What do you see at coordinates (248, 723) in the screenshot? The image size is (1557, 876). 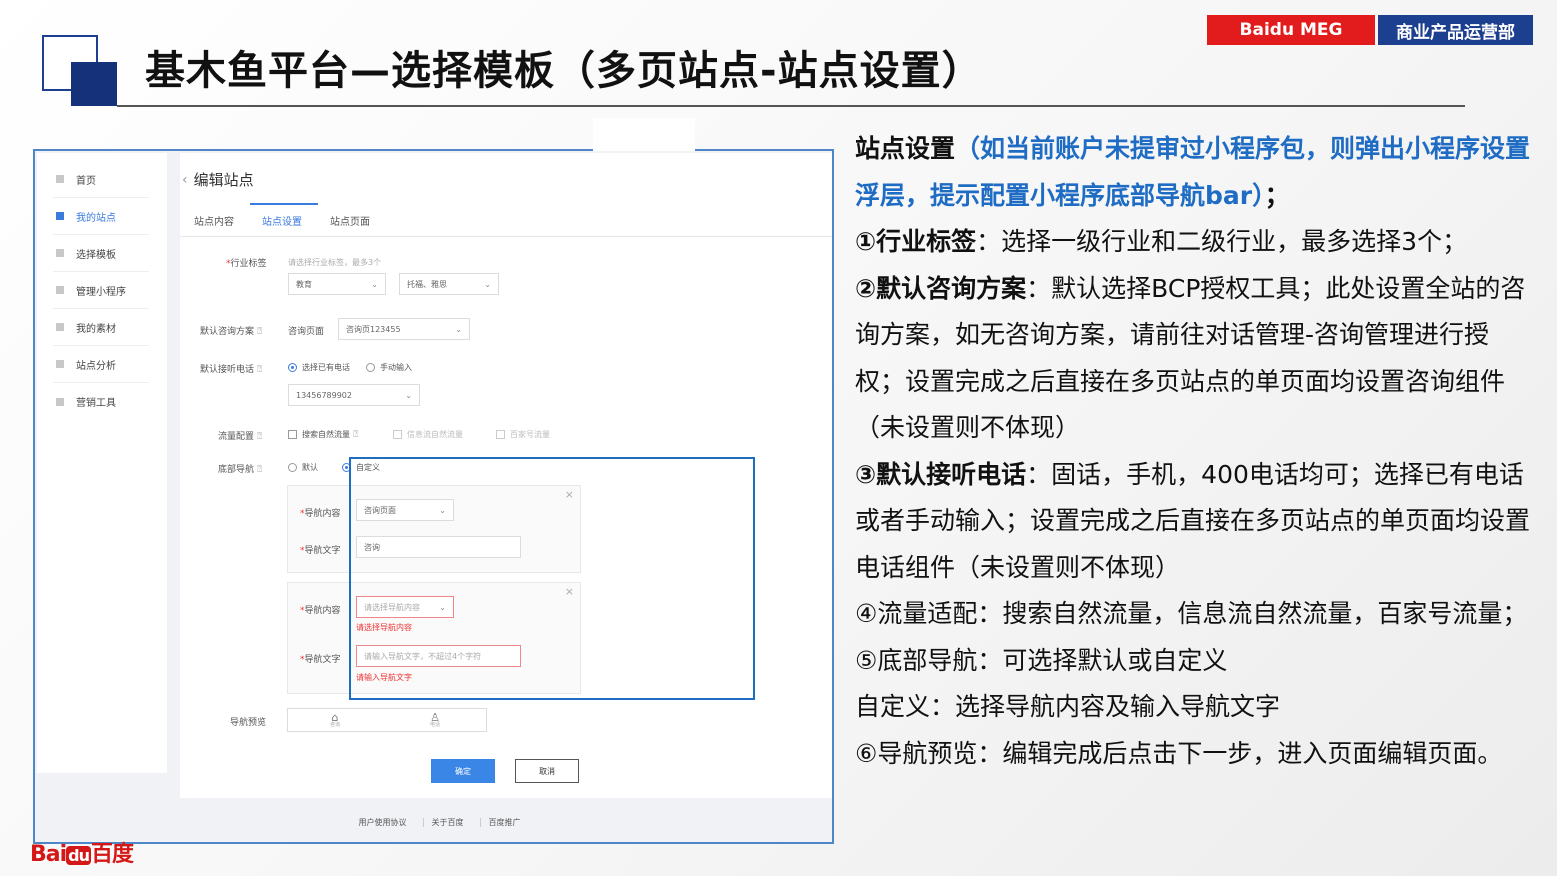 I see `preview-label: 导航预览` at bounding box center [248, 723].